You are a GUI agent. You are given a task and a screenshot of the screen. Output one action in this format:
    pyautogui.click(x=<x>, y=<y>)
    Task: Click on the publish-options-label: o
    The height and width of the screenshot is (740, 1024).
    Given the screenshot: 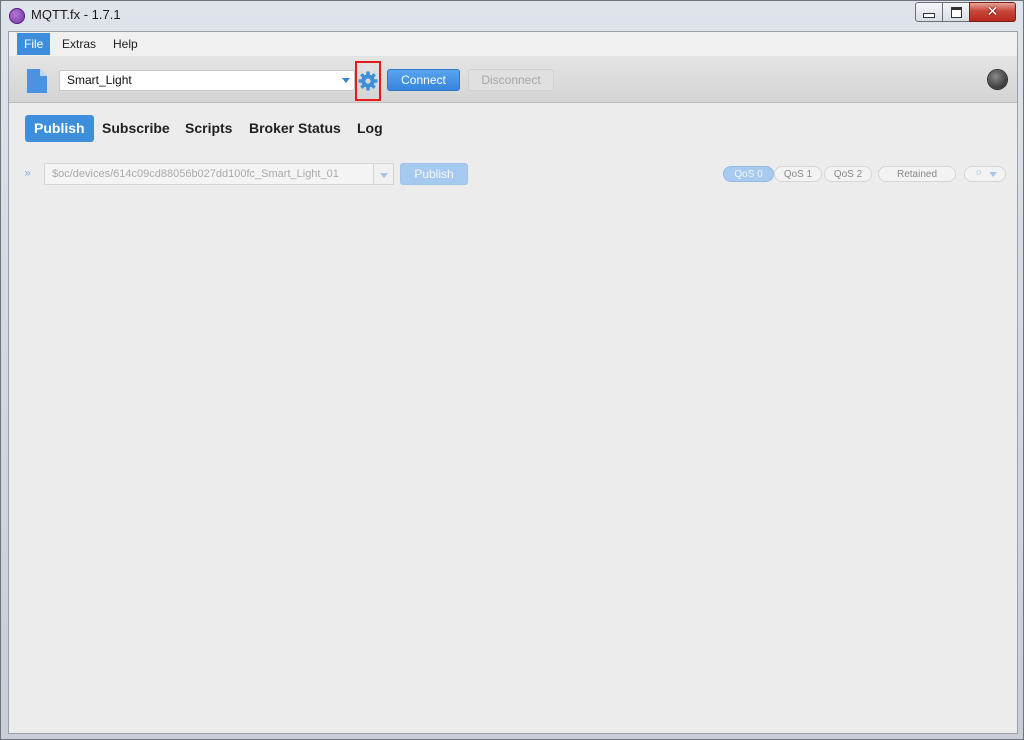 What is the action you would take?
    pyautogui.click(x=979, y=173)
    